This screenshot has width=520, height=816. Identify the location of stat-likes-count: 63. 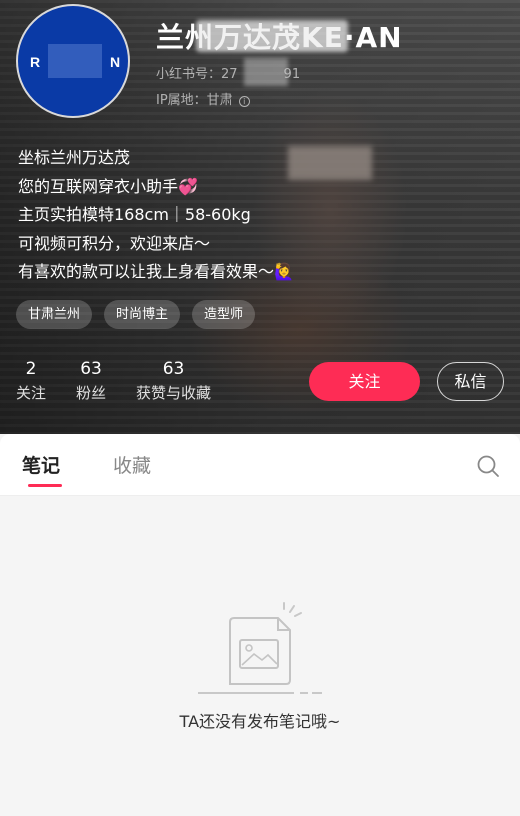
(173, 369).